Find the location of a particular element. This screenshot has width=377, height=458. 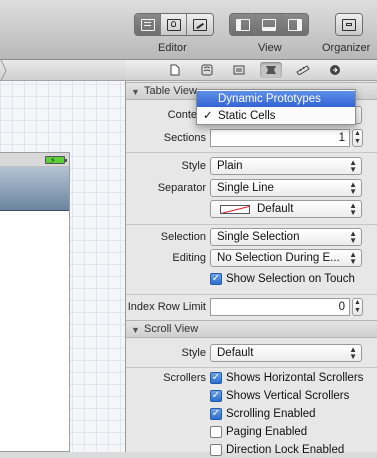

debug-area-toggle-icon is located at coordinates (268, 24).